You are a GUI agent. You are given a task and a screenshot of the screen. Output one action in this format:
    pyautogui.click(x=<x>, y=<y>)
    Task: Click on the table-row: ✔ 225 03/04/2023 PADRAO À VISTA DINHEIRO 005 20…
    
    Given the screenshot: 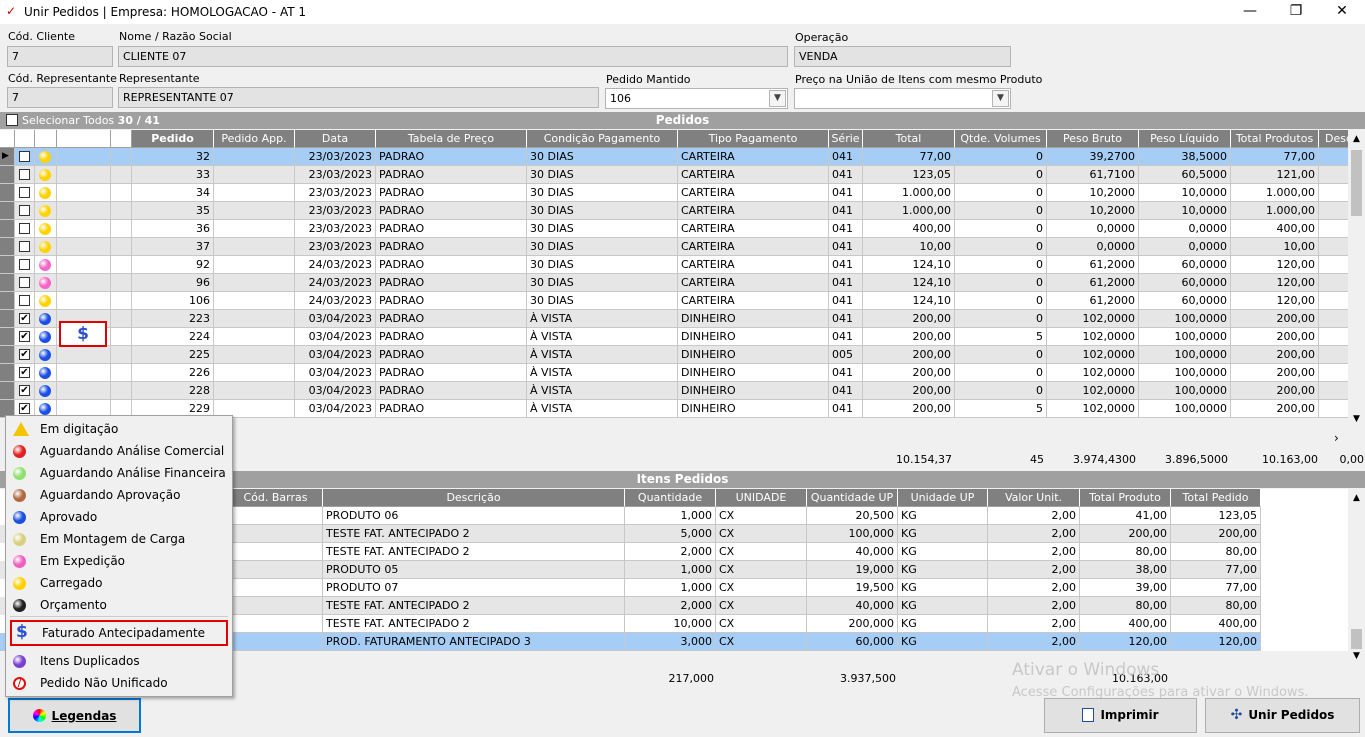 What is the action you would take?
    pyautogui.click(x=674, y=355)
    